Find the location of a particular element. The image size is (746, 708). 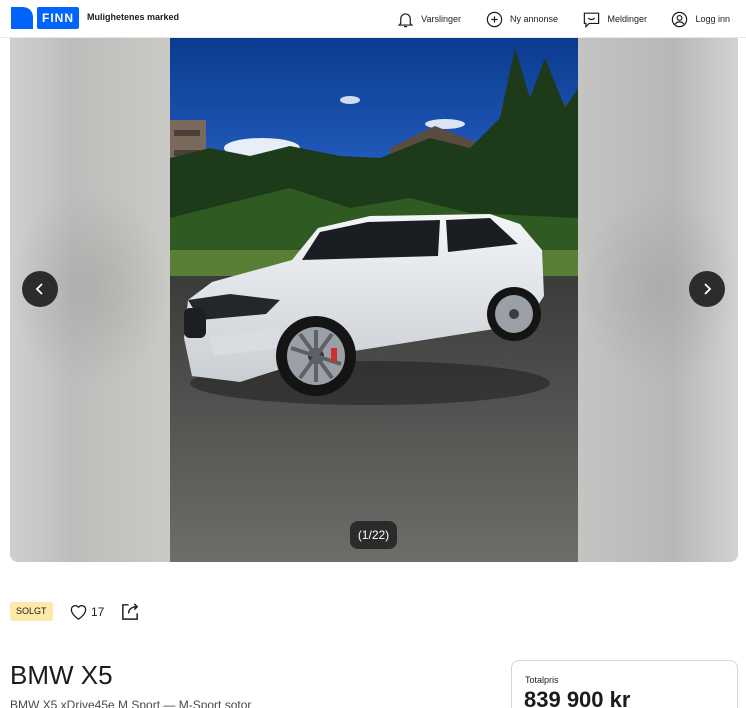

previous-image-button is located at coordinates (40, 289).